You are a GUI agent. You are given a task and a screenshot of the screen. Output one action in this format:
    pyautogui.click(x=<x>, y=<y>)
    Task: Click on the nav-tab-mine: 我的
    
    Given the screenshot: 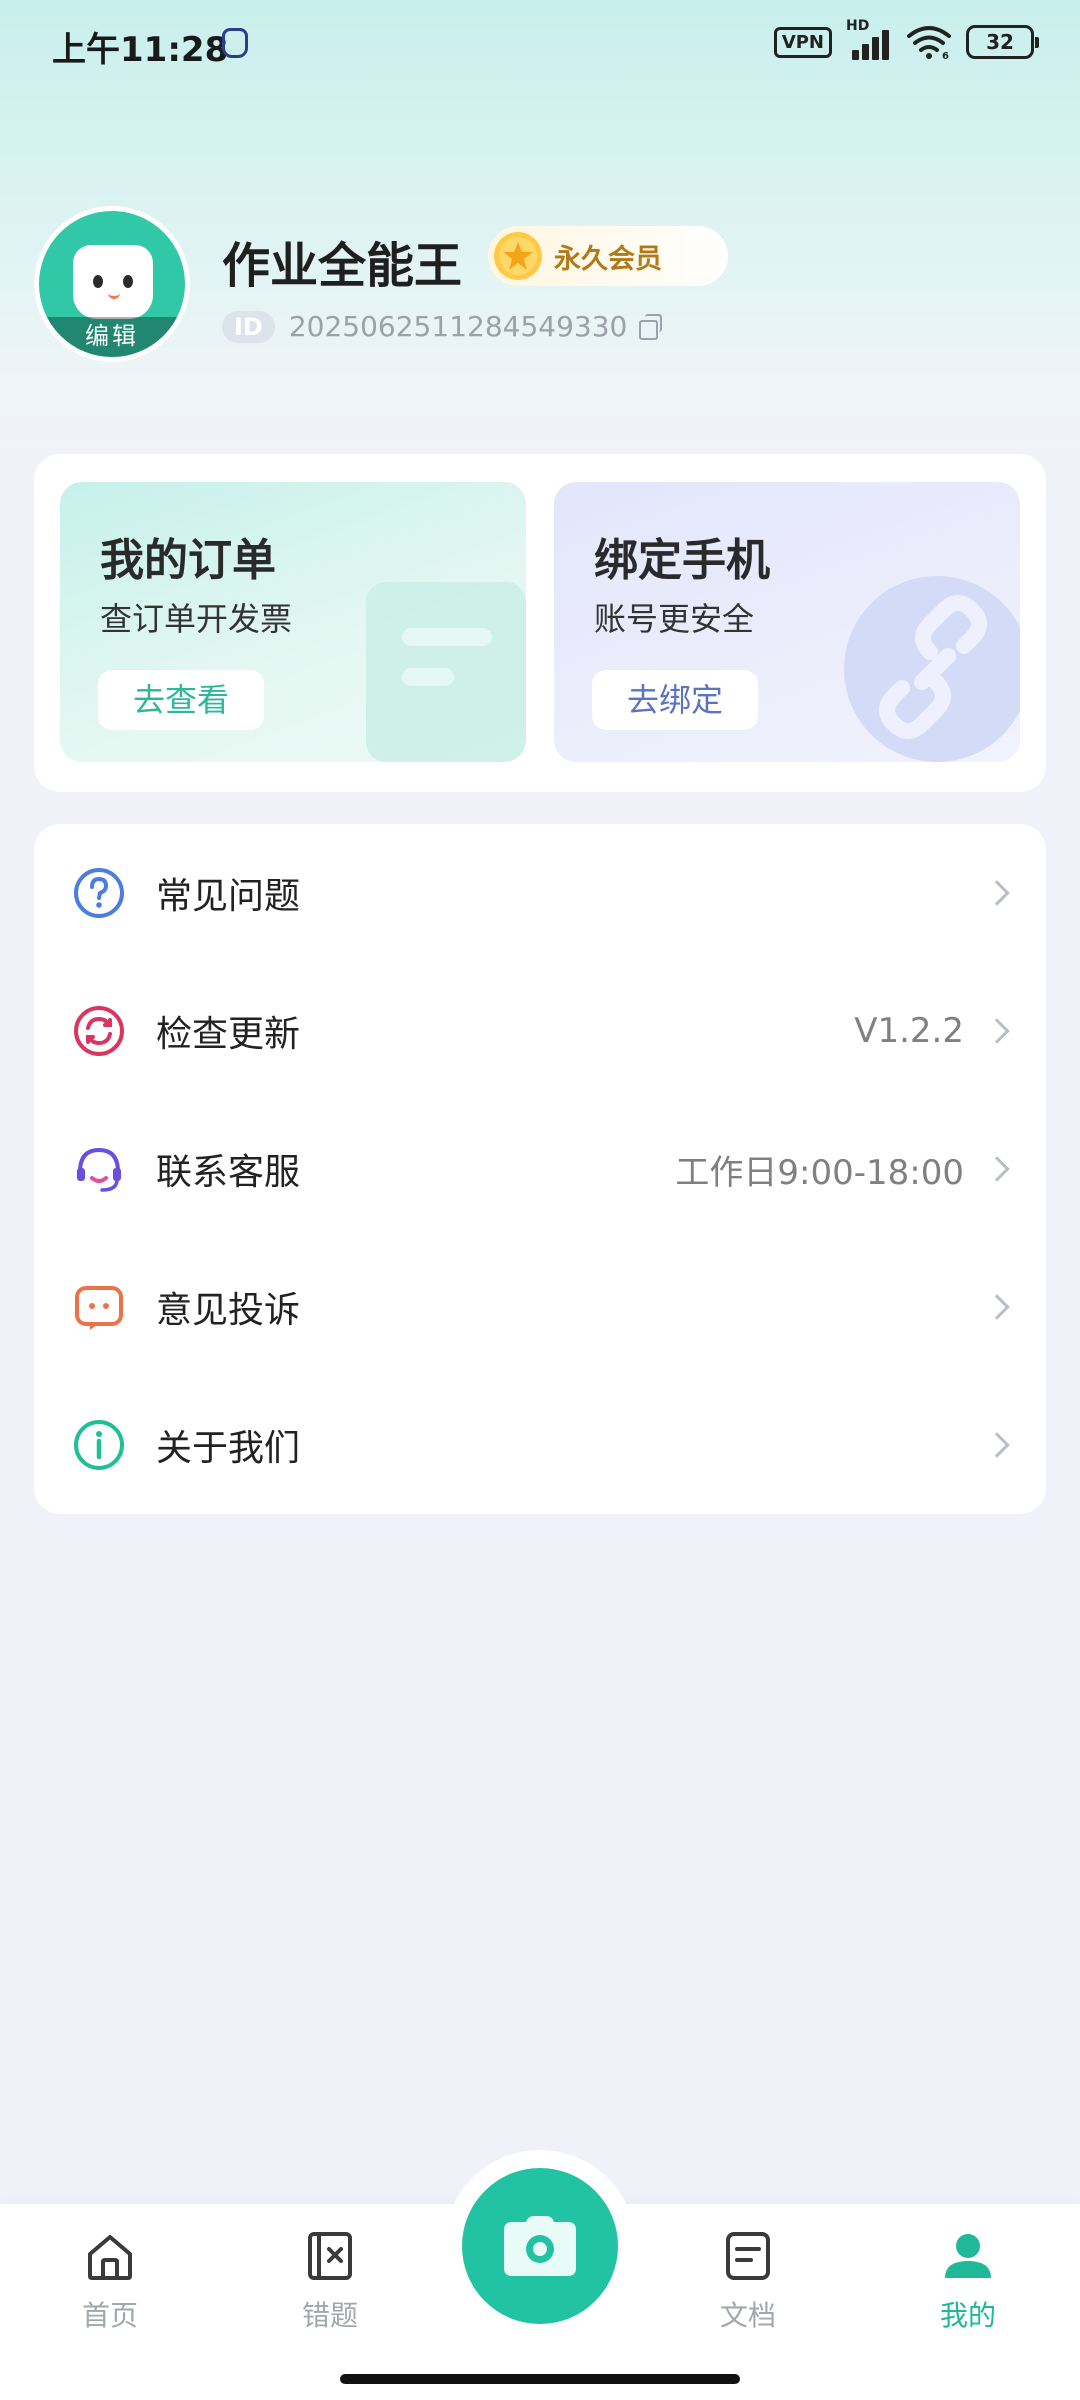 What is the action you would take?
    pyautogui.click(x=968, y=2281)
    